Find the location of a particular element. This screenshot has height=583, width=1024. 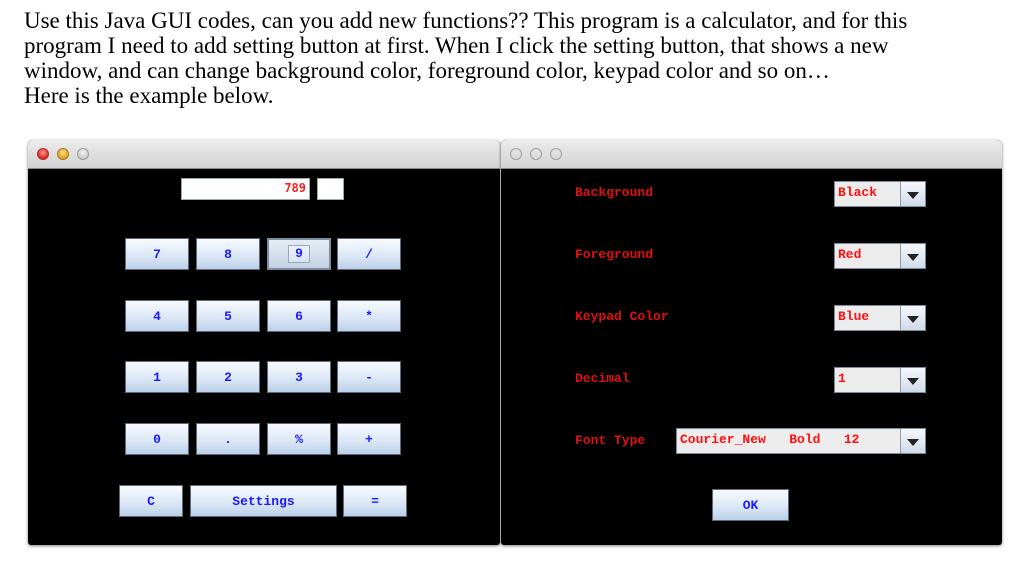

foreground-select: Red is located at coordinates (880, 256).